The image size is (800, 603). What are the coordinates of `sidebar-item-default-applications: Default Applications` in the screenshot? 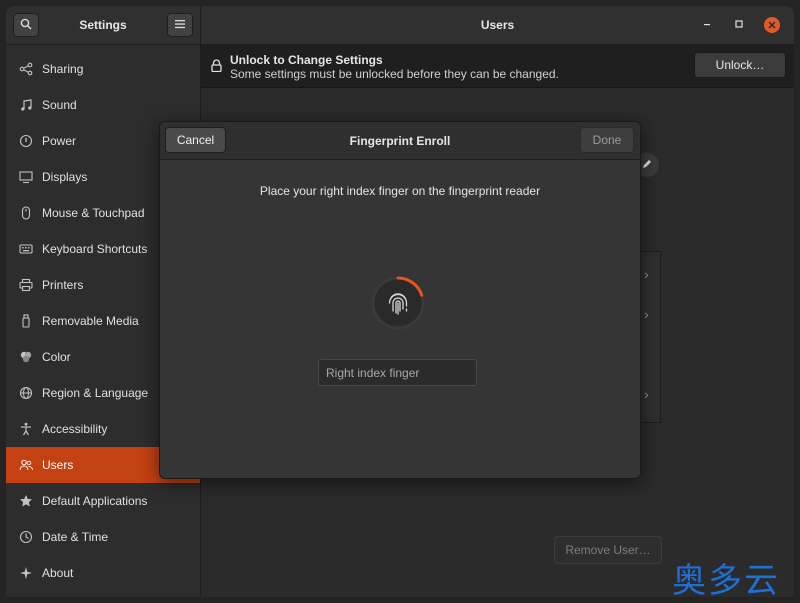 It's located at (103, 501).